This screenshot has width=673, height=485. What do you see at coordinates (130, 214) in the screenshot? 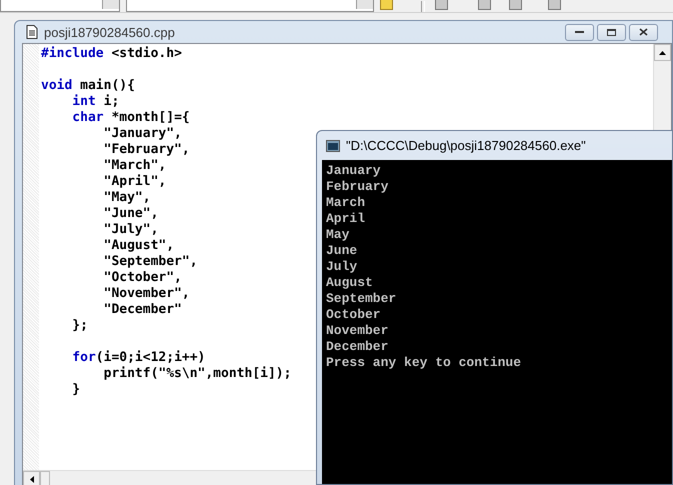
I see `code-line: "June",` at bounding box center [130, 214].